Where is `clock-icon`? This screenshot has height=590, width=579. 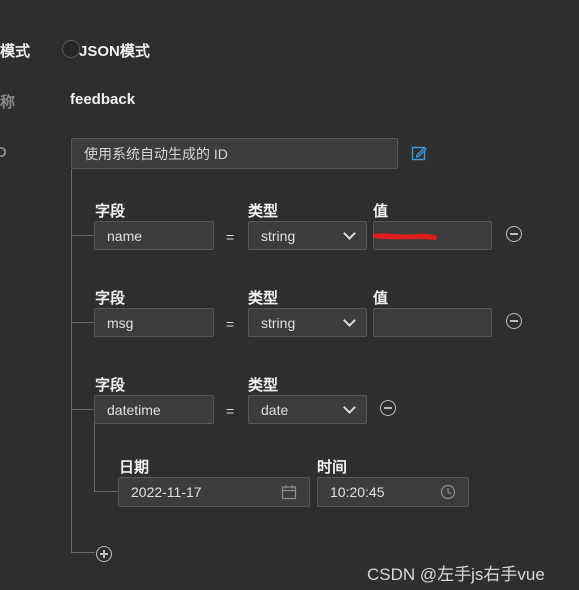 clock-icon is located at coordinates (448, 492).